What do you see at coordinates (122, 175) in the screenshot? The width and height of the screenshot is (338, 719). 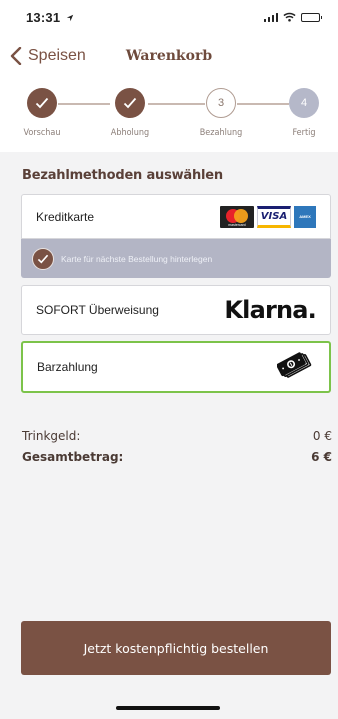 I see `section-title: Bezahlmethoden auswählen` at bounding box center [122, 175].